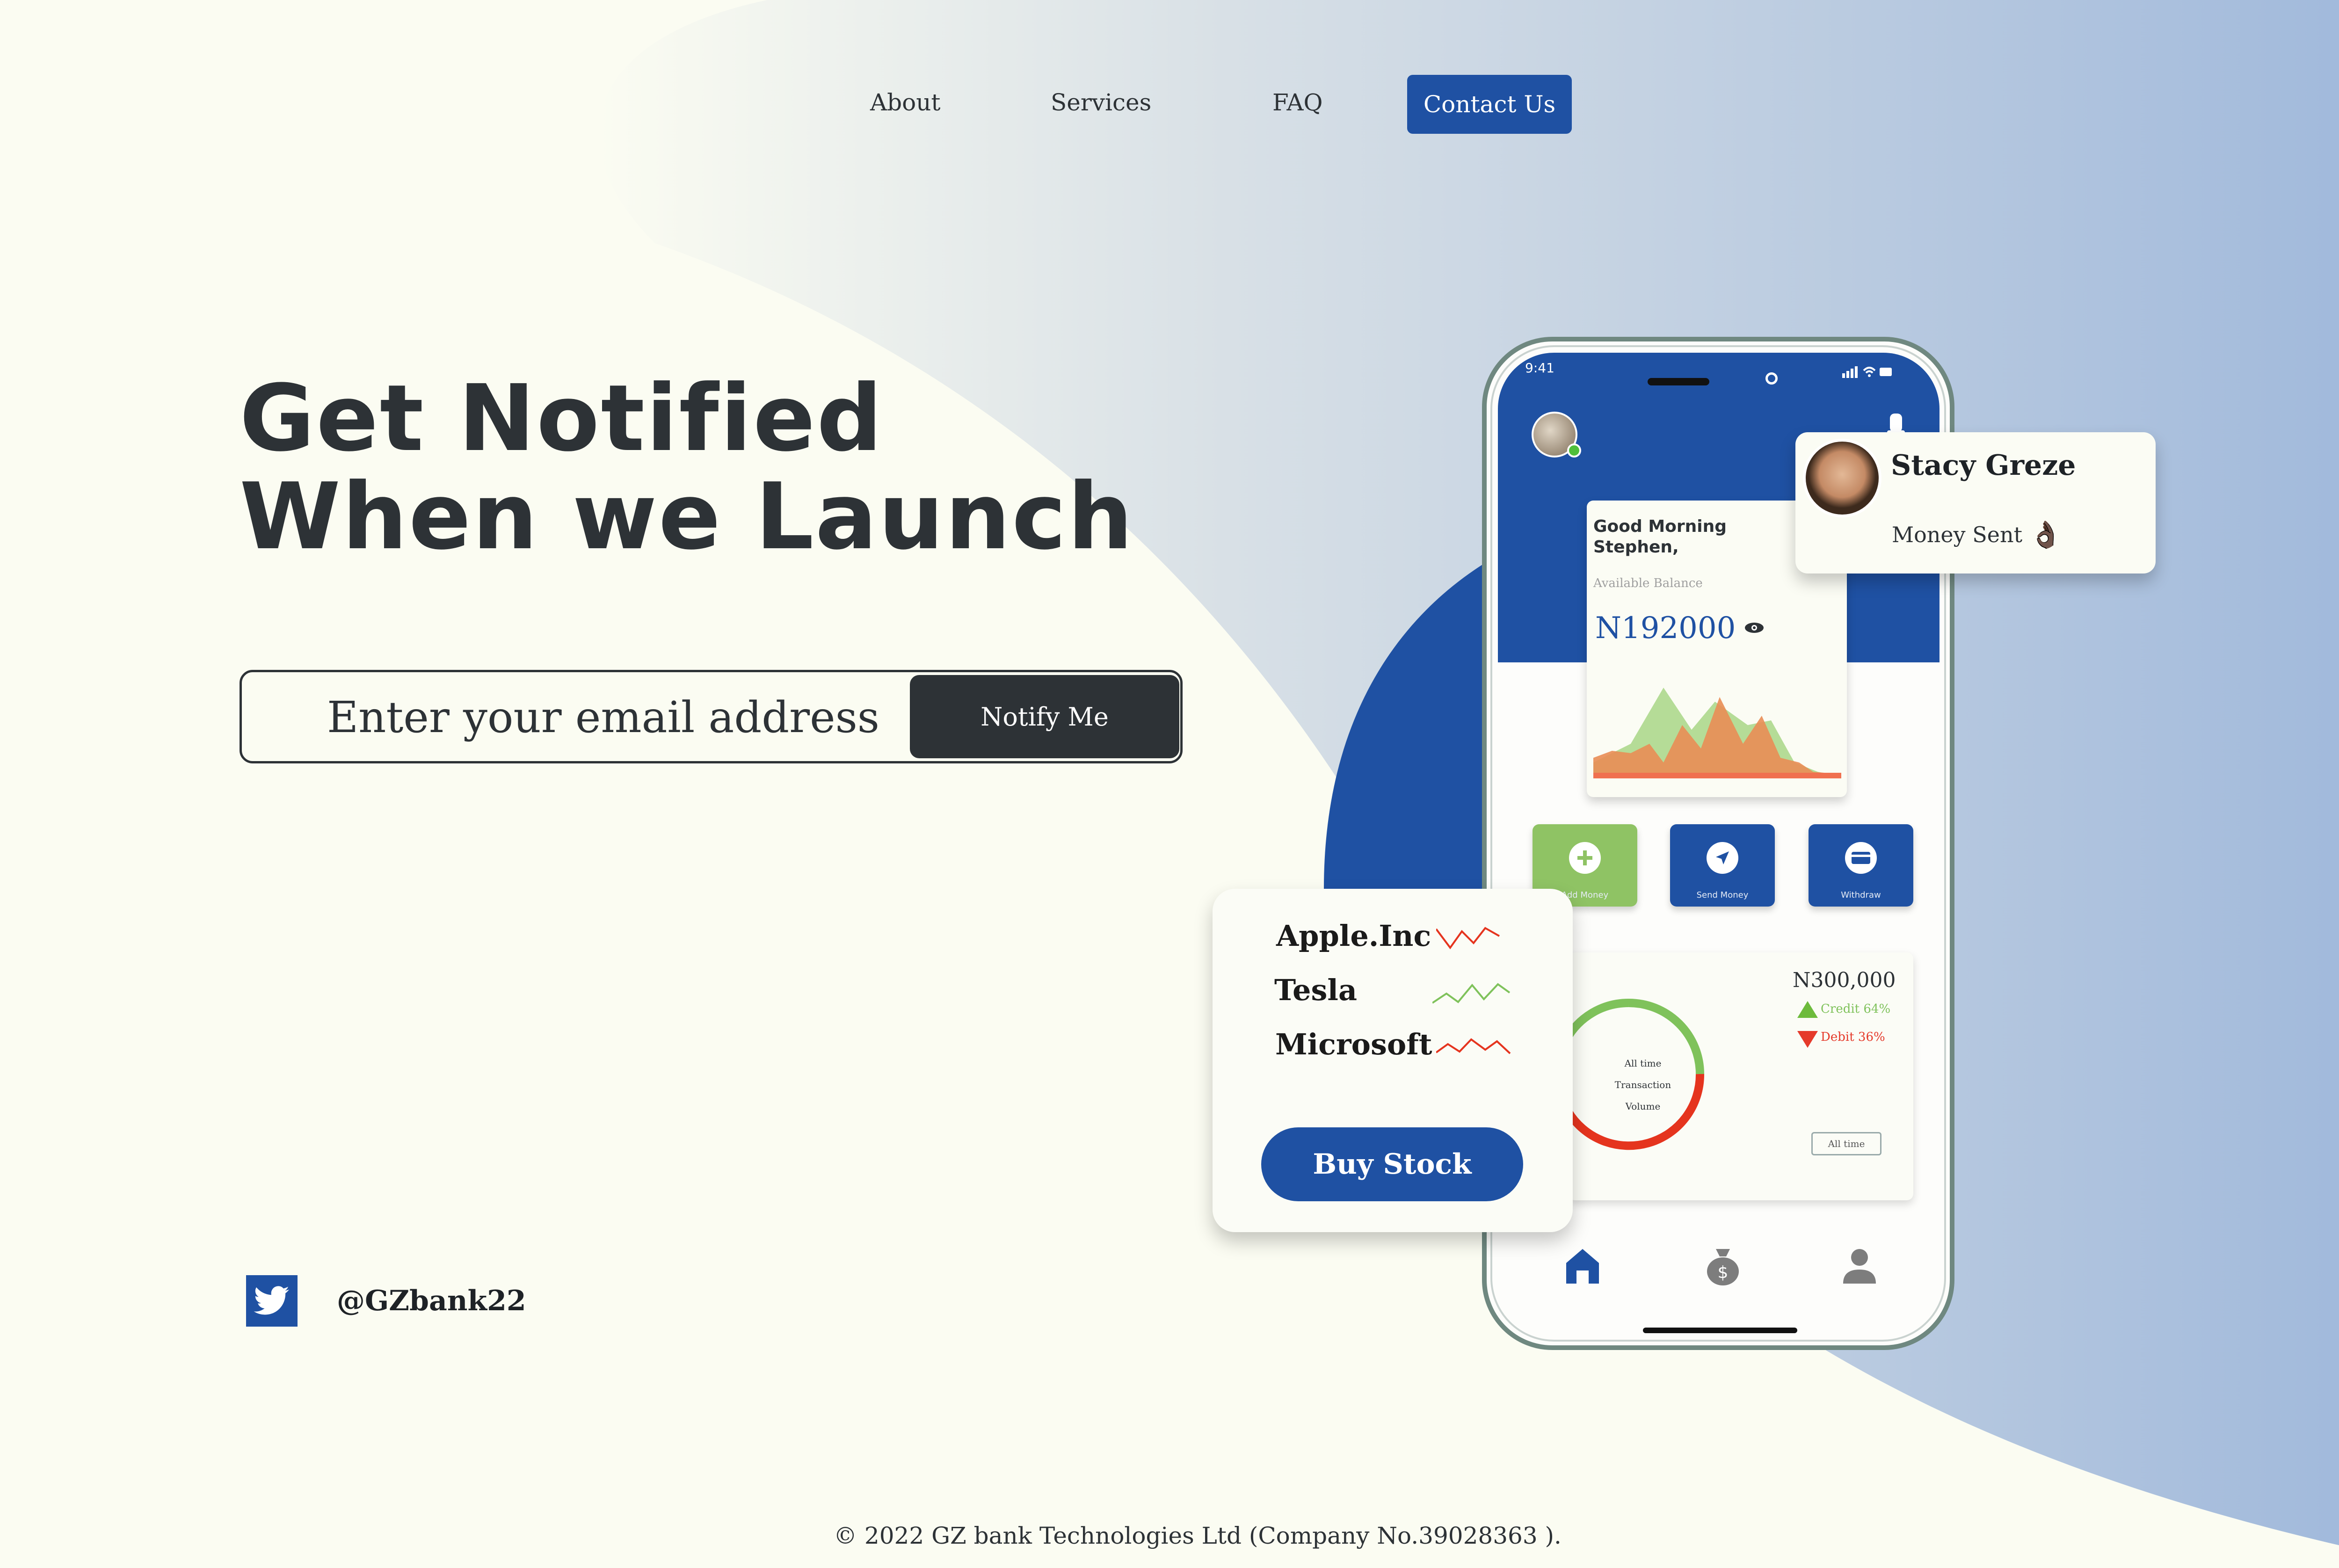 This screenshot has width=2339, height=1568. Describe the element at coordinates (1539, 368) in the screenshot. I see `status-time: 9:41` at that location.